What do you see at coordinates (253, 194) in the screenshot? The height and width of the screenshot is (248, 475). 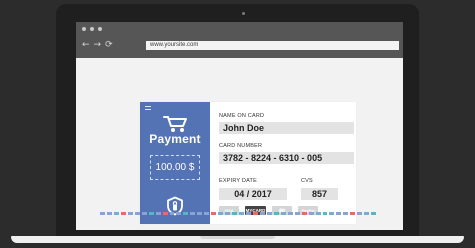 I see `expiry-field: 04 / 2017` at bounding box center [253, 194].